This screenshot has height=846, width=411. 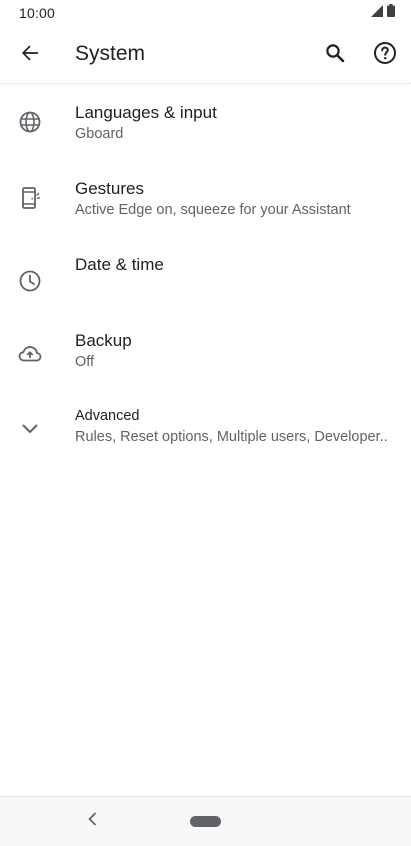 I want to click on chevron-down-icon, so click(x=30, y=429).